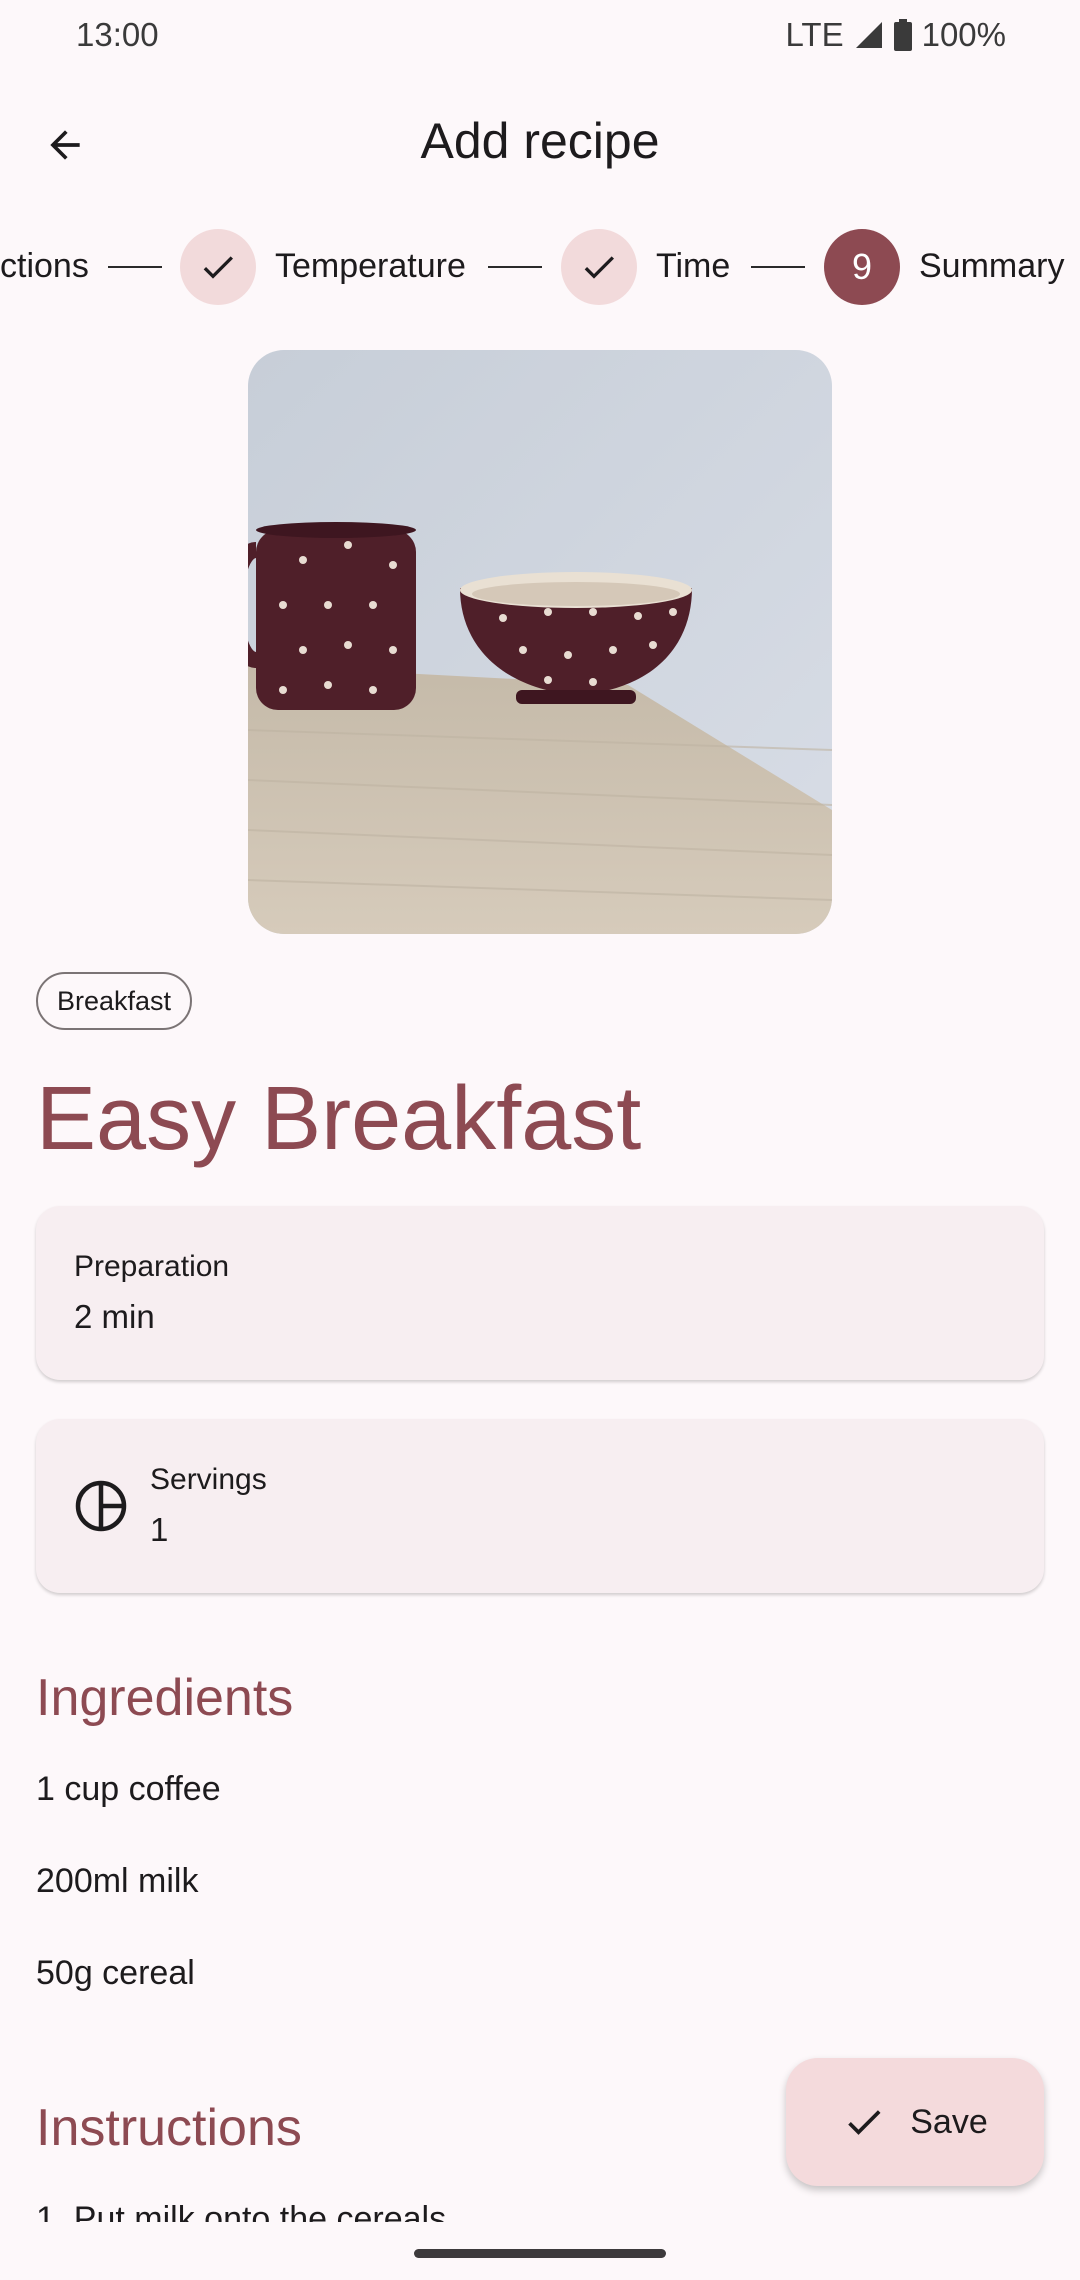  What do you see at coordinates (868, 35) in the screenshot?
I see `signal-icon` at bounding box center [868, 35].